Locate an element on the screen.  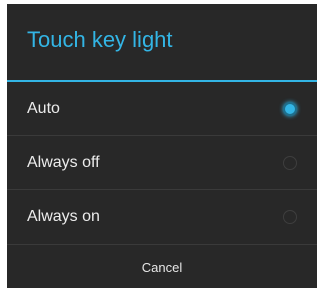
dialog-button-bar: Cancel is located at coordinates (162, 266).